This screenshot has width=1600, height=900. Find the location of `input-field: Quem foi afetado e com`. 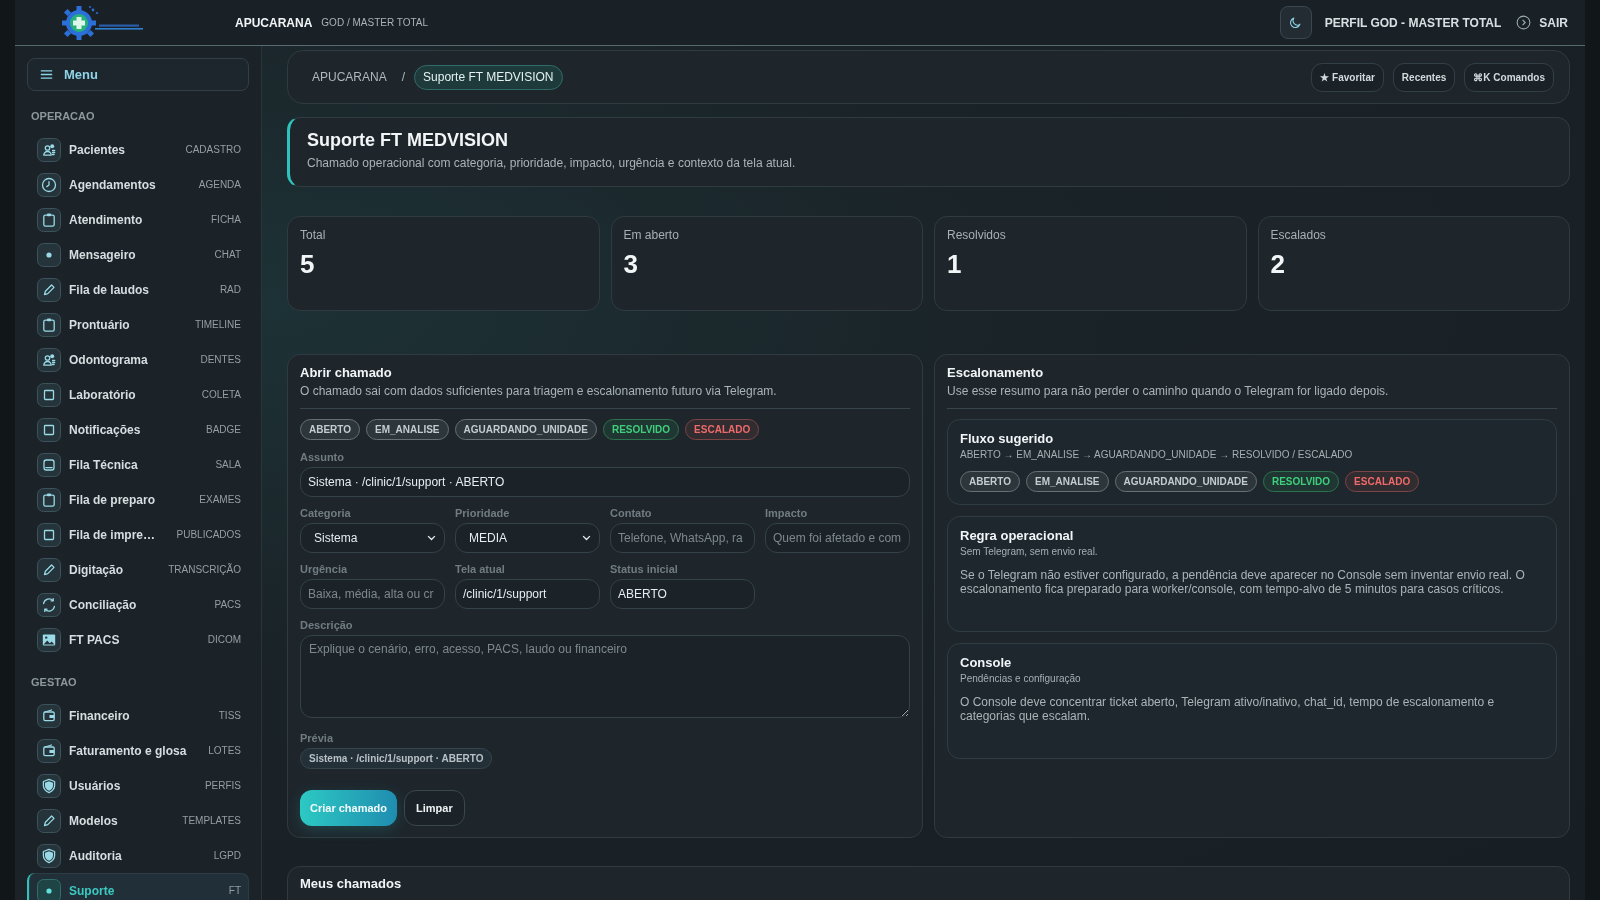

input-field: Quem foi afetado e com is located at coordinates (837, 538).